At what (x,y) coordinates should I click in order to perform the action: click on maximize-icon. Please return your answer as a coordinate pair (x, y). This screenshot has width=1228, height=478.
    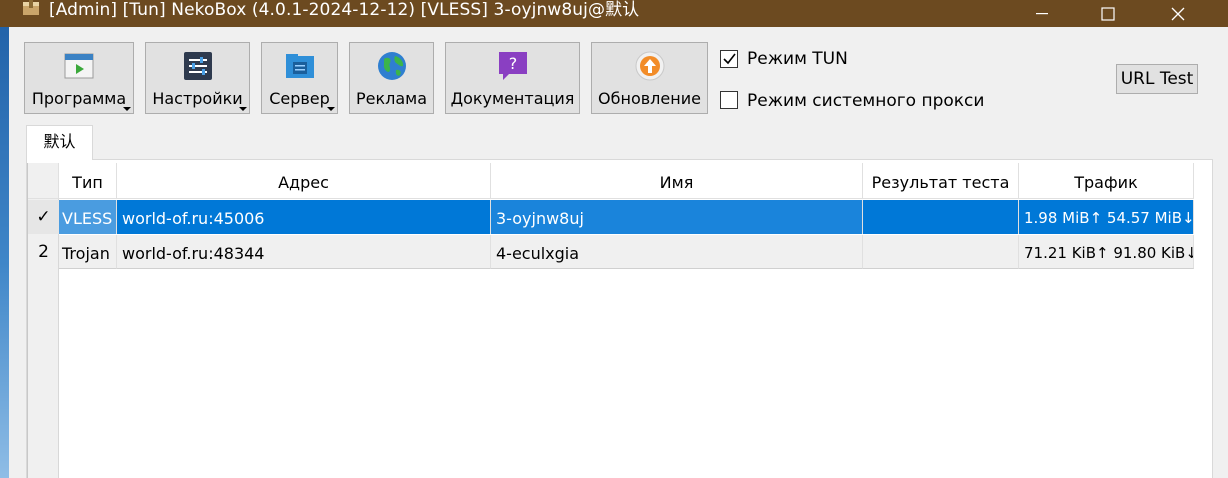
    Looking at the image, I should click on (1108, 13).